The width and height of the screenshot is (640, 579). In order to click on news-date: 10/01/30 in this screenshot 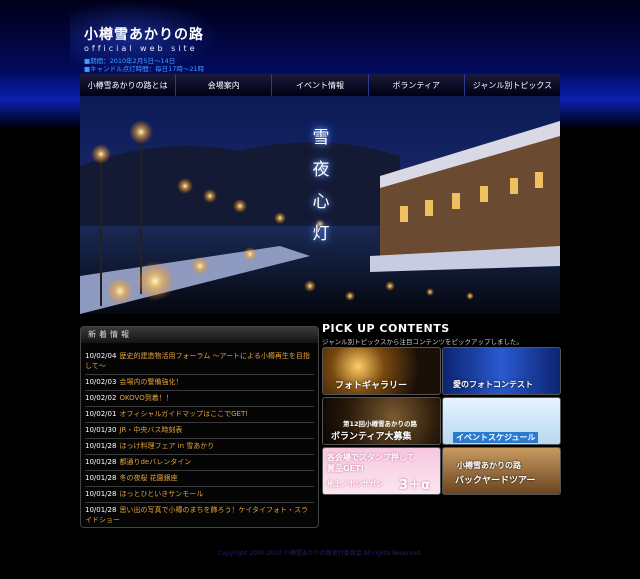, I will do `click(101, 430)`.